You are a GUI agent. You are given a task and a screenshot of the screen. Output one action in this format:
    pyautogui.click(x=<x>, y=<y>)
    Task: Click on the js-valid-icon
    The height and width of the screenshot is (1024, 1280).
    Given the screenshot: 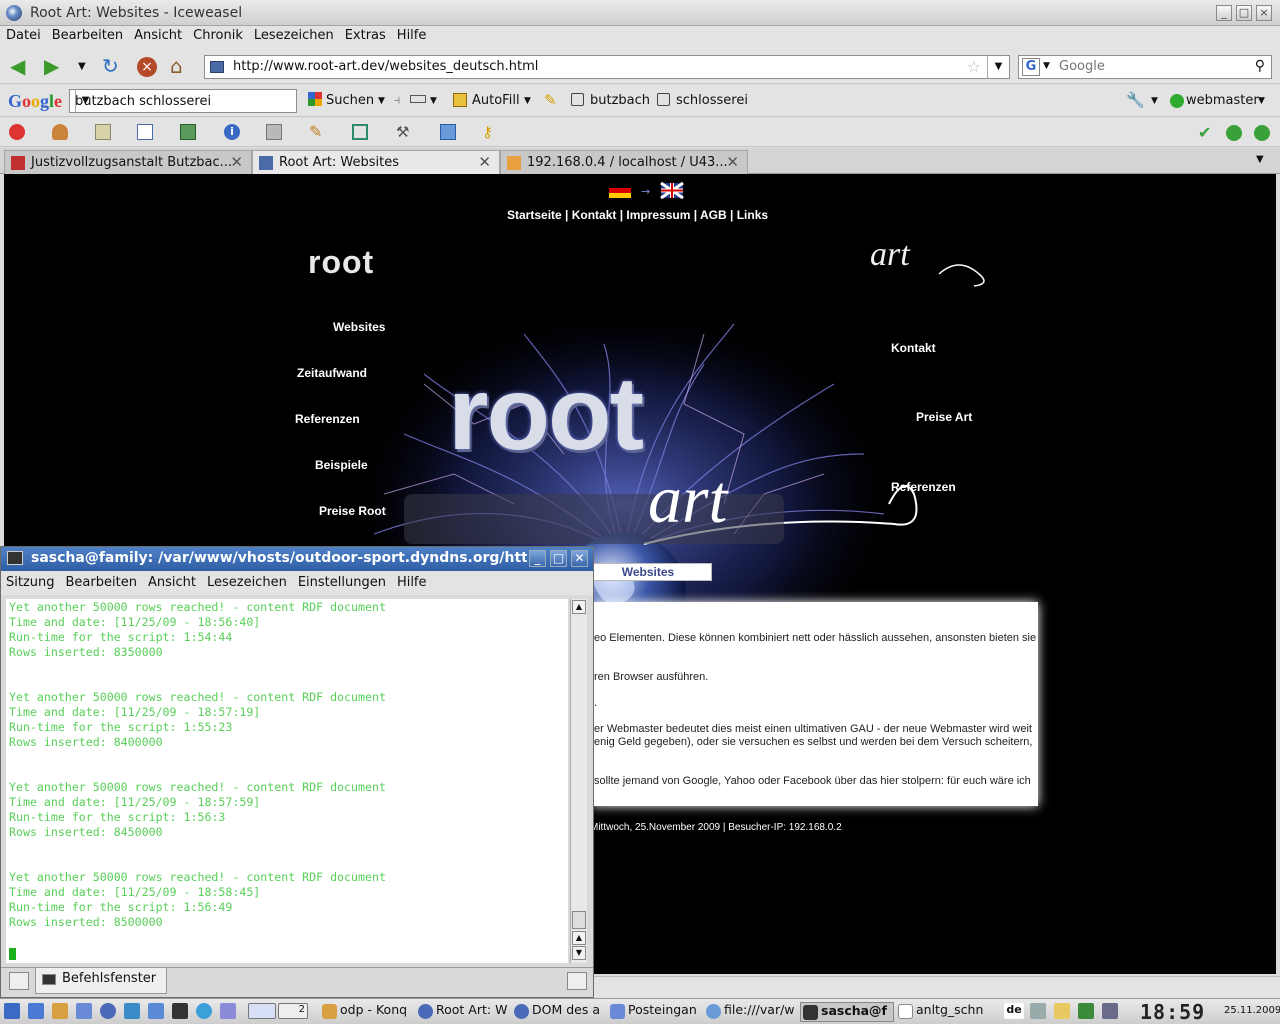 What is the action you would take?
    pyautogui.click(x=1262, y=133)
    